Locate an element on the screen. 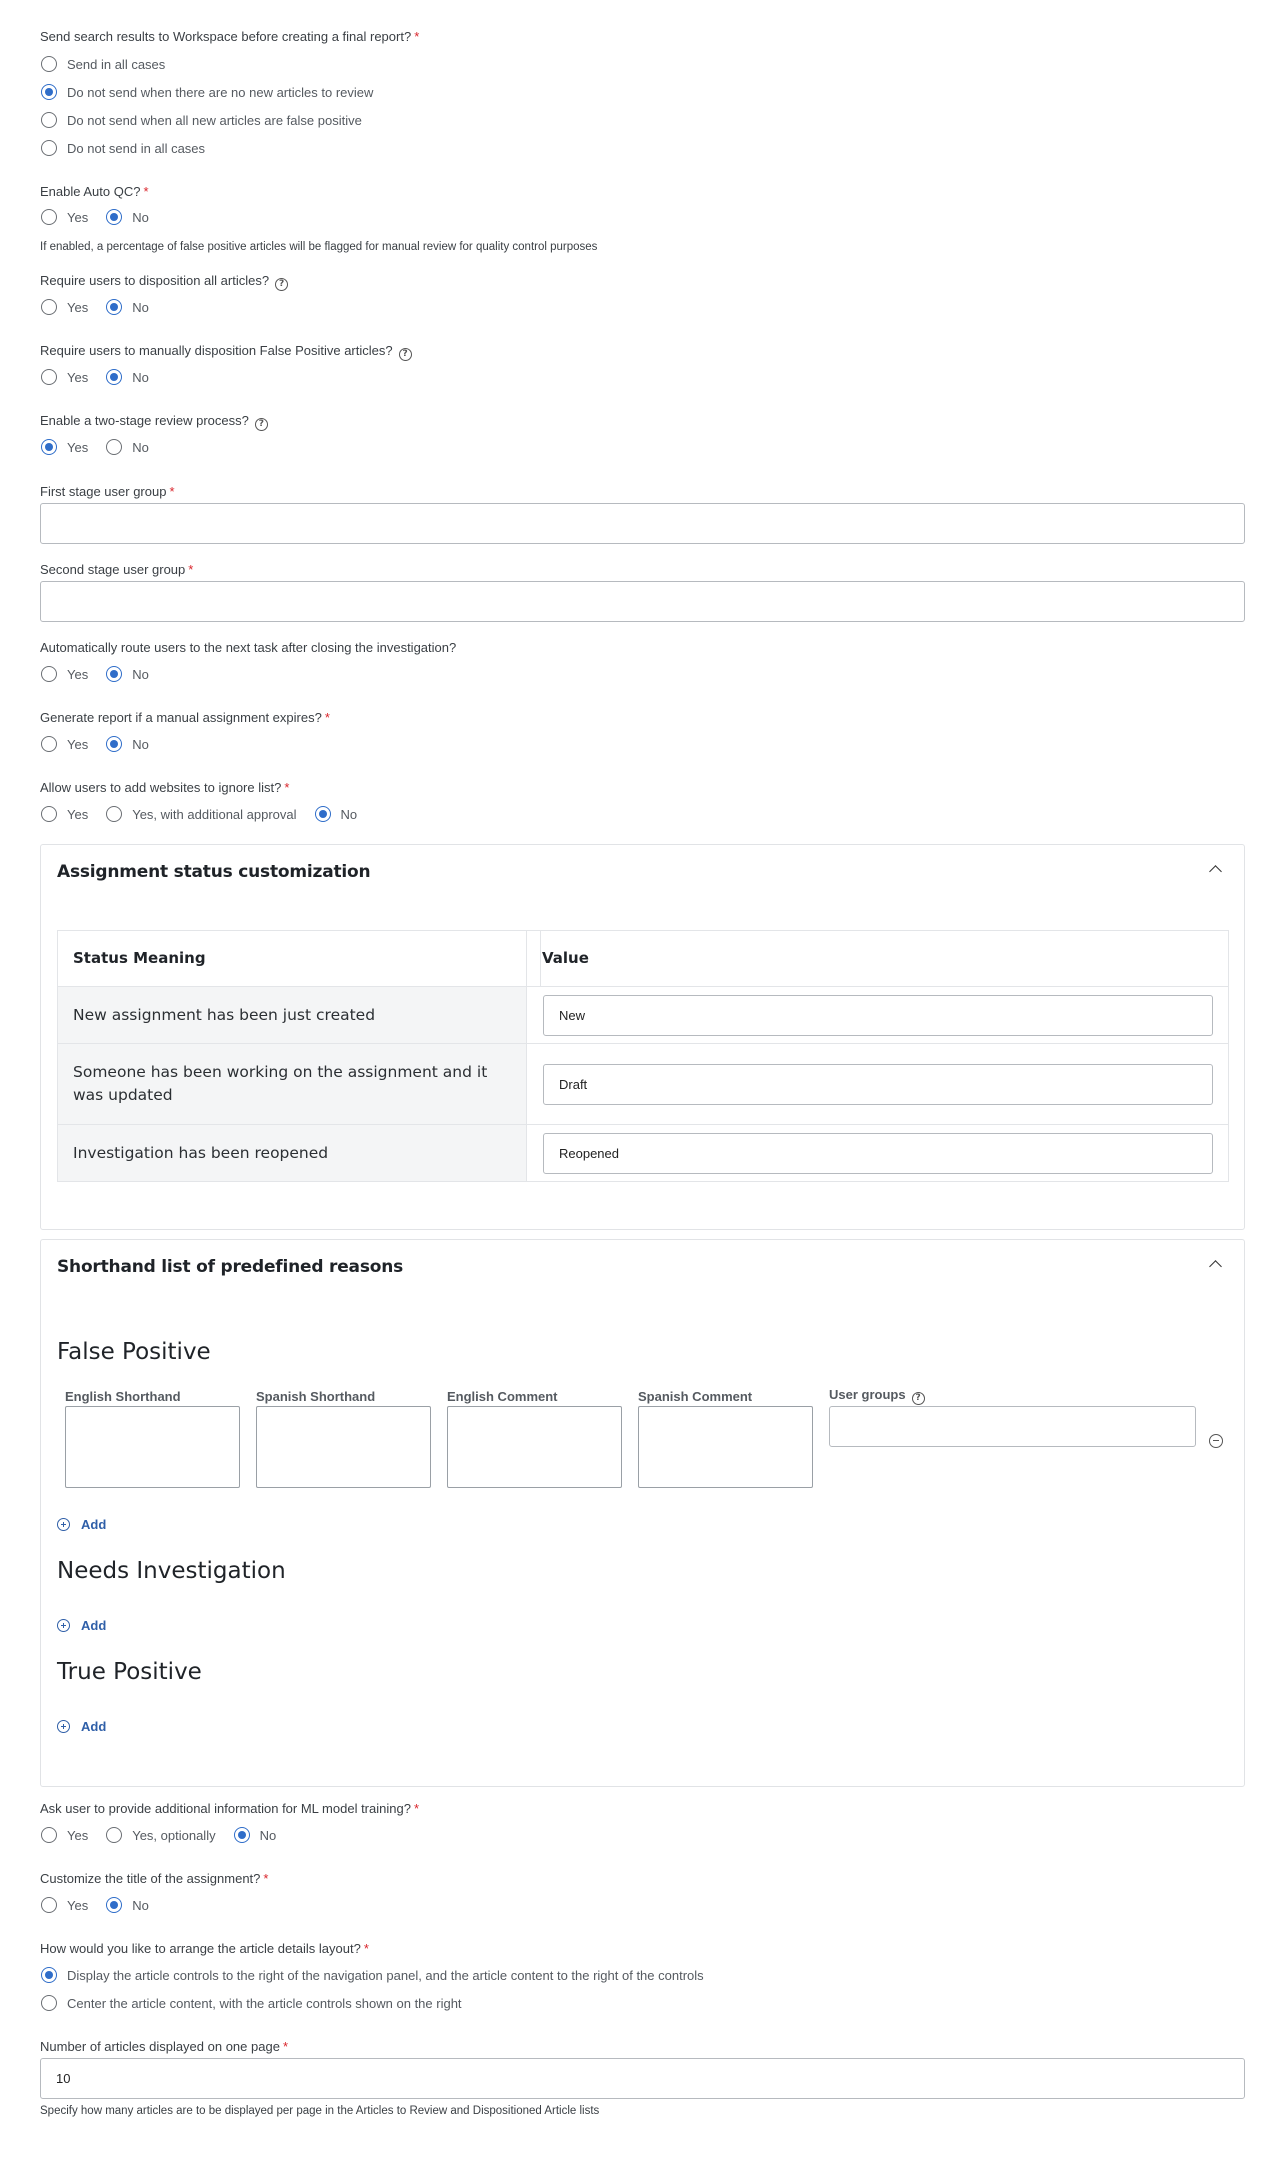 The width and height of the screenshot is (1273, 2159). table-row-value-cell: Reopened is located at coordinates (877, 1153).